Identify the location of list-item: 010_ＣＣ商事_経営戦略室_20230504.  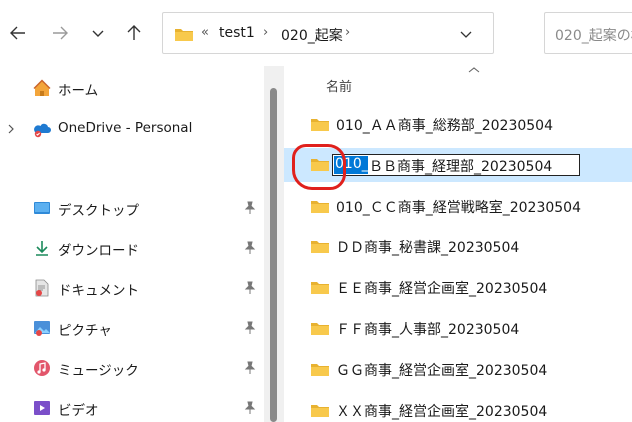
(458, 207).